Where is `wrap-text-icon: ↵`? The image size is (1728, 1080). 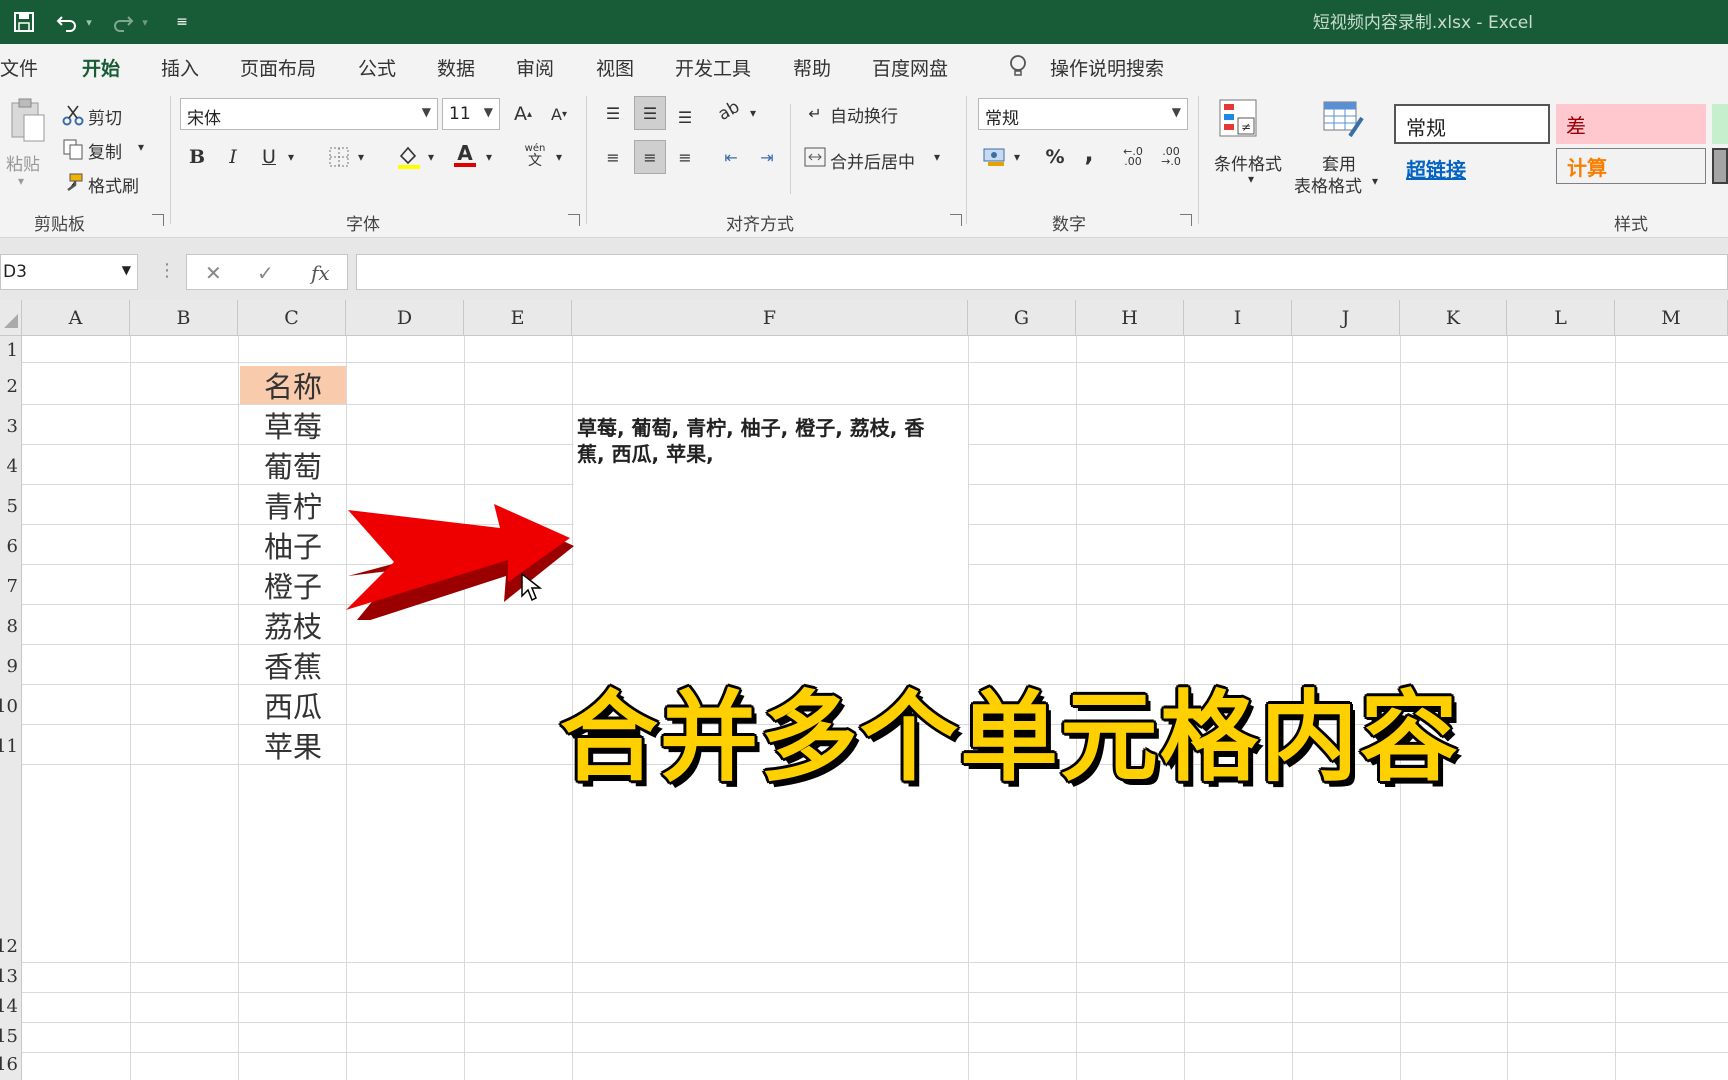 wrap-text-icon: ↵ is located at coordinates (815, 113).